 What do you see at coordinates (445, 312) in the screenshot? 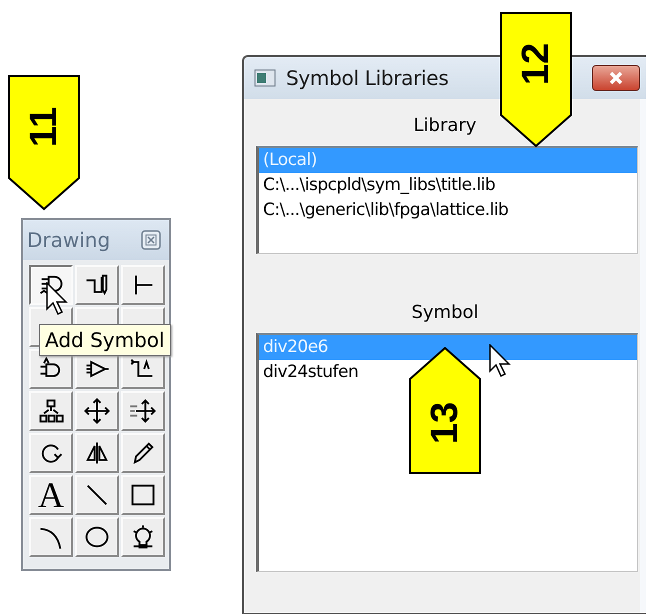
I see `list-label: Symbol` at bounding box center [445, 312].